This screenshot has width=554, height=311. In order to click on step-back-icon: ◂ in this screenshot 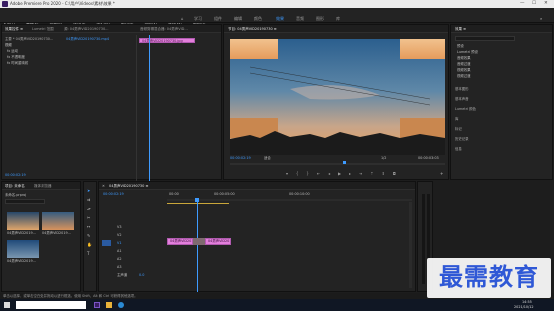, I will do `click(329, 173)`.